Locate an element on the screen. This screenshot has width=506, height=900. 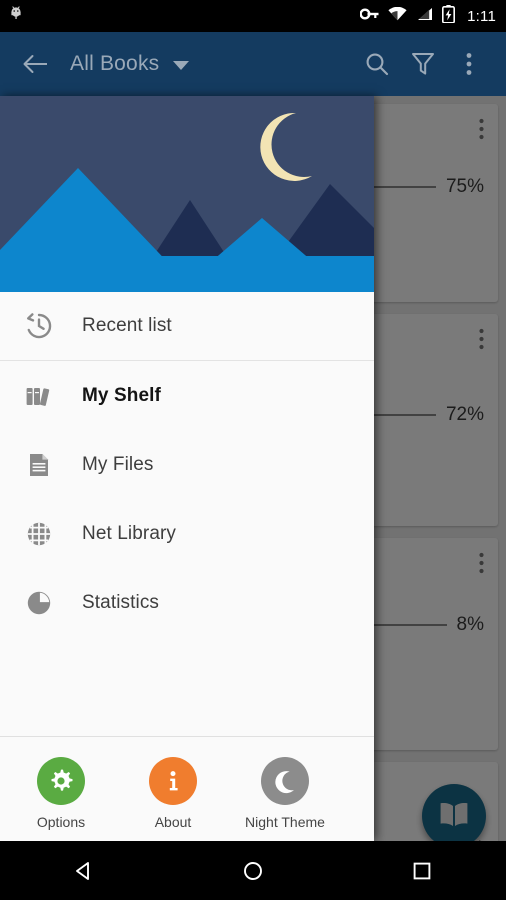
android-robot-icon is located at coordinates (16, 16).